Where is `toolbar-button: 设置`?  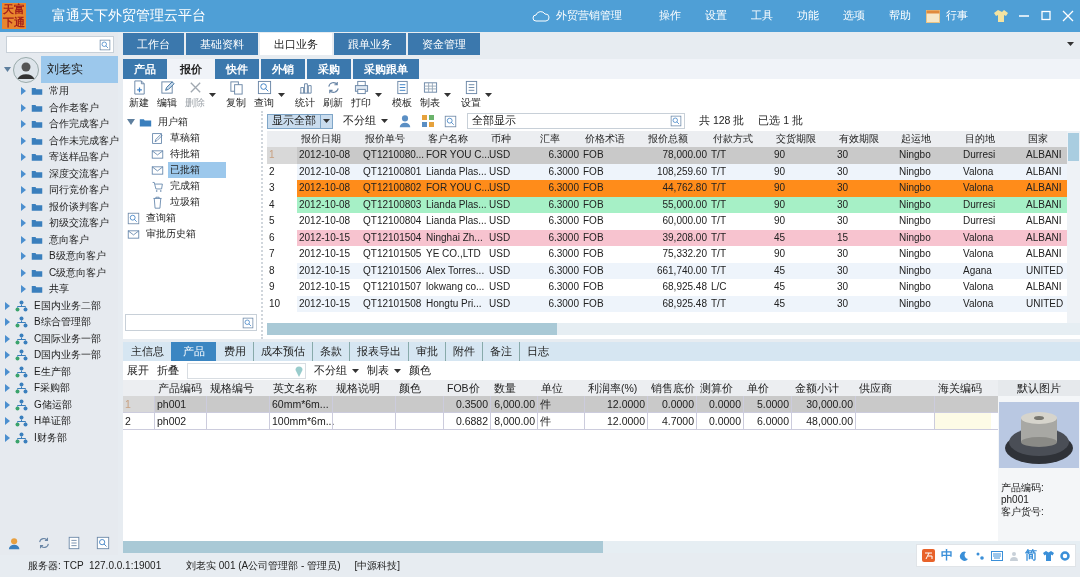 toolbar-button: 设置 is located at coordinates (471, 95).